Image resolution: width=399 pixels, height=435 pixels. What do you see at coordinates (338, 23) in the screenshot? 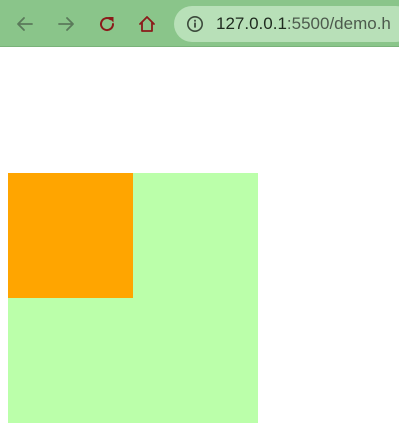
I see `url-path: :5500/demo.h` at bounding box center [338, 23].